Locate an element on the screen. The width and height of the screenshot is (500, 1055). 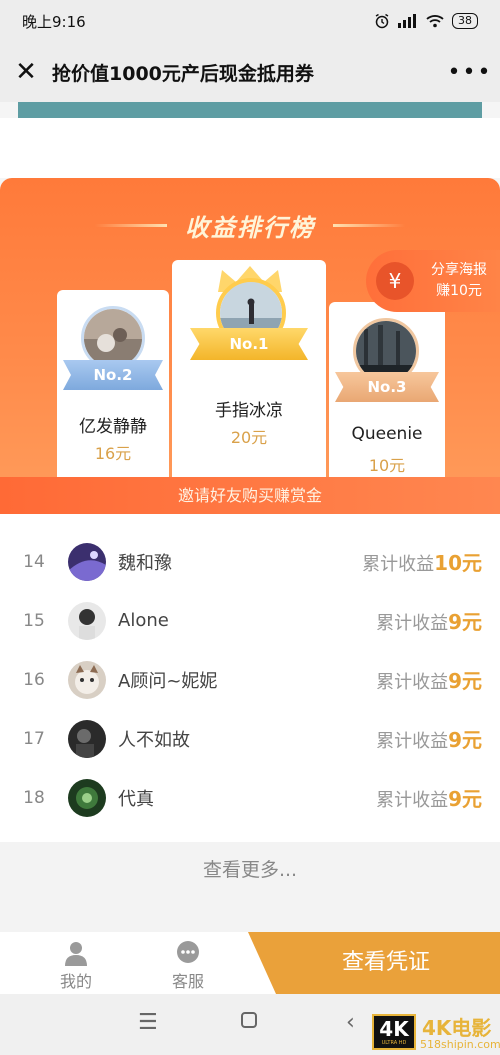
list-rank: 15 is located at coordinates (34, 620).